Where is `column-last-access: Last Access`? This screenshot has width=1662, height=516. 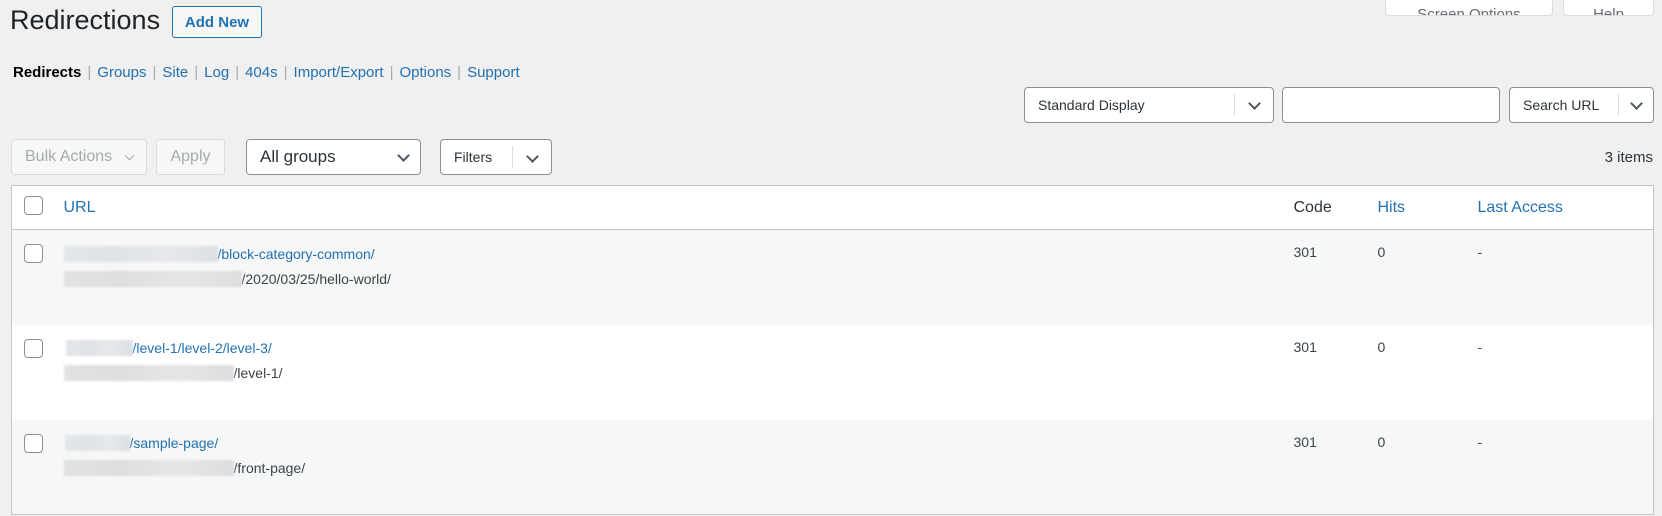 column-last-access: Last Access is located at coordinates (1520, 207).